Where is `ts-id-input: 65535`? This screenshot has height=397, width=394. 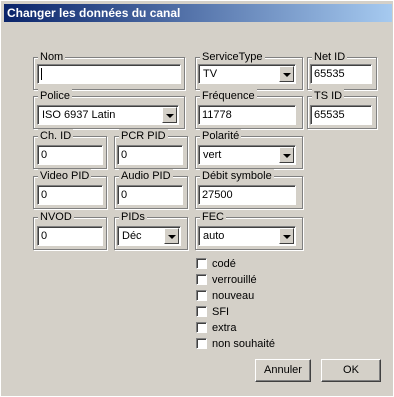 ts-id-input: 65535 is located at coordinates (341, 115).